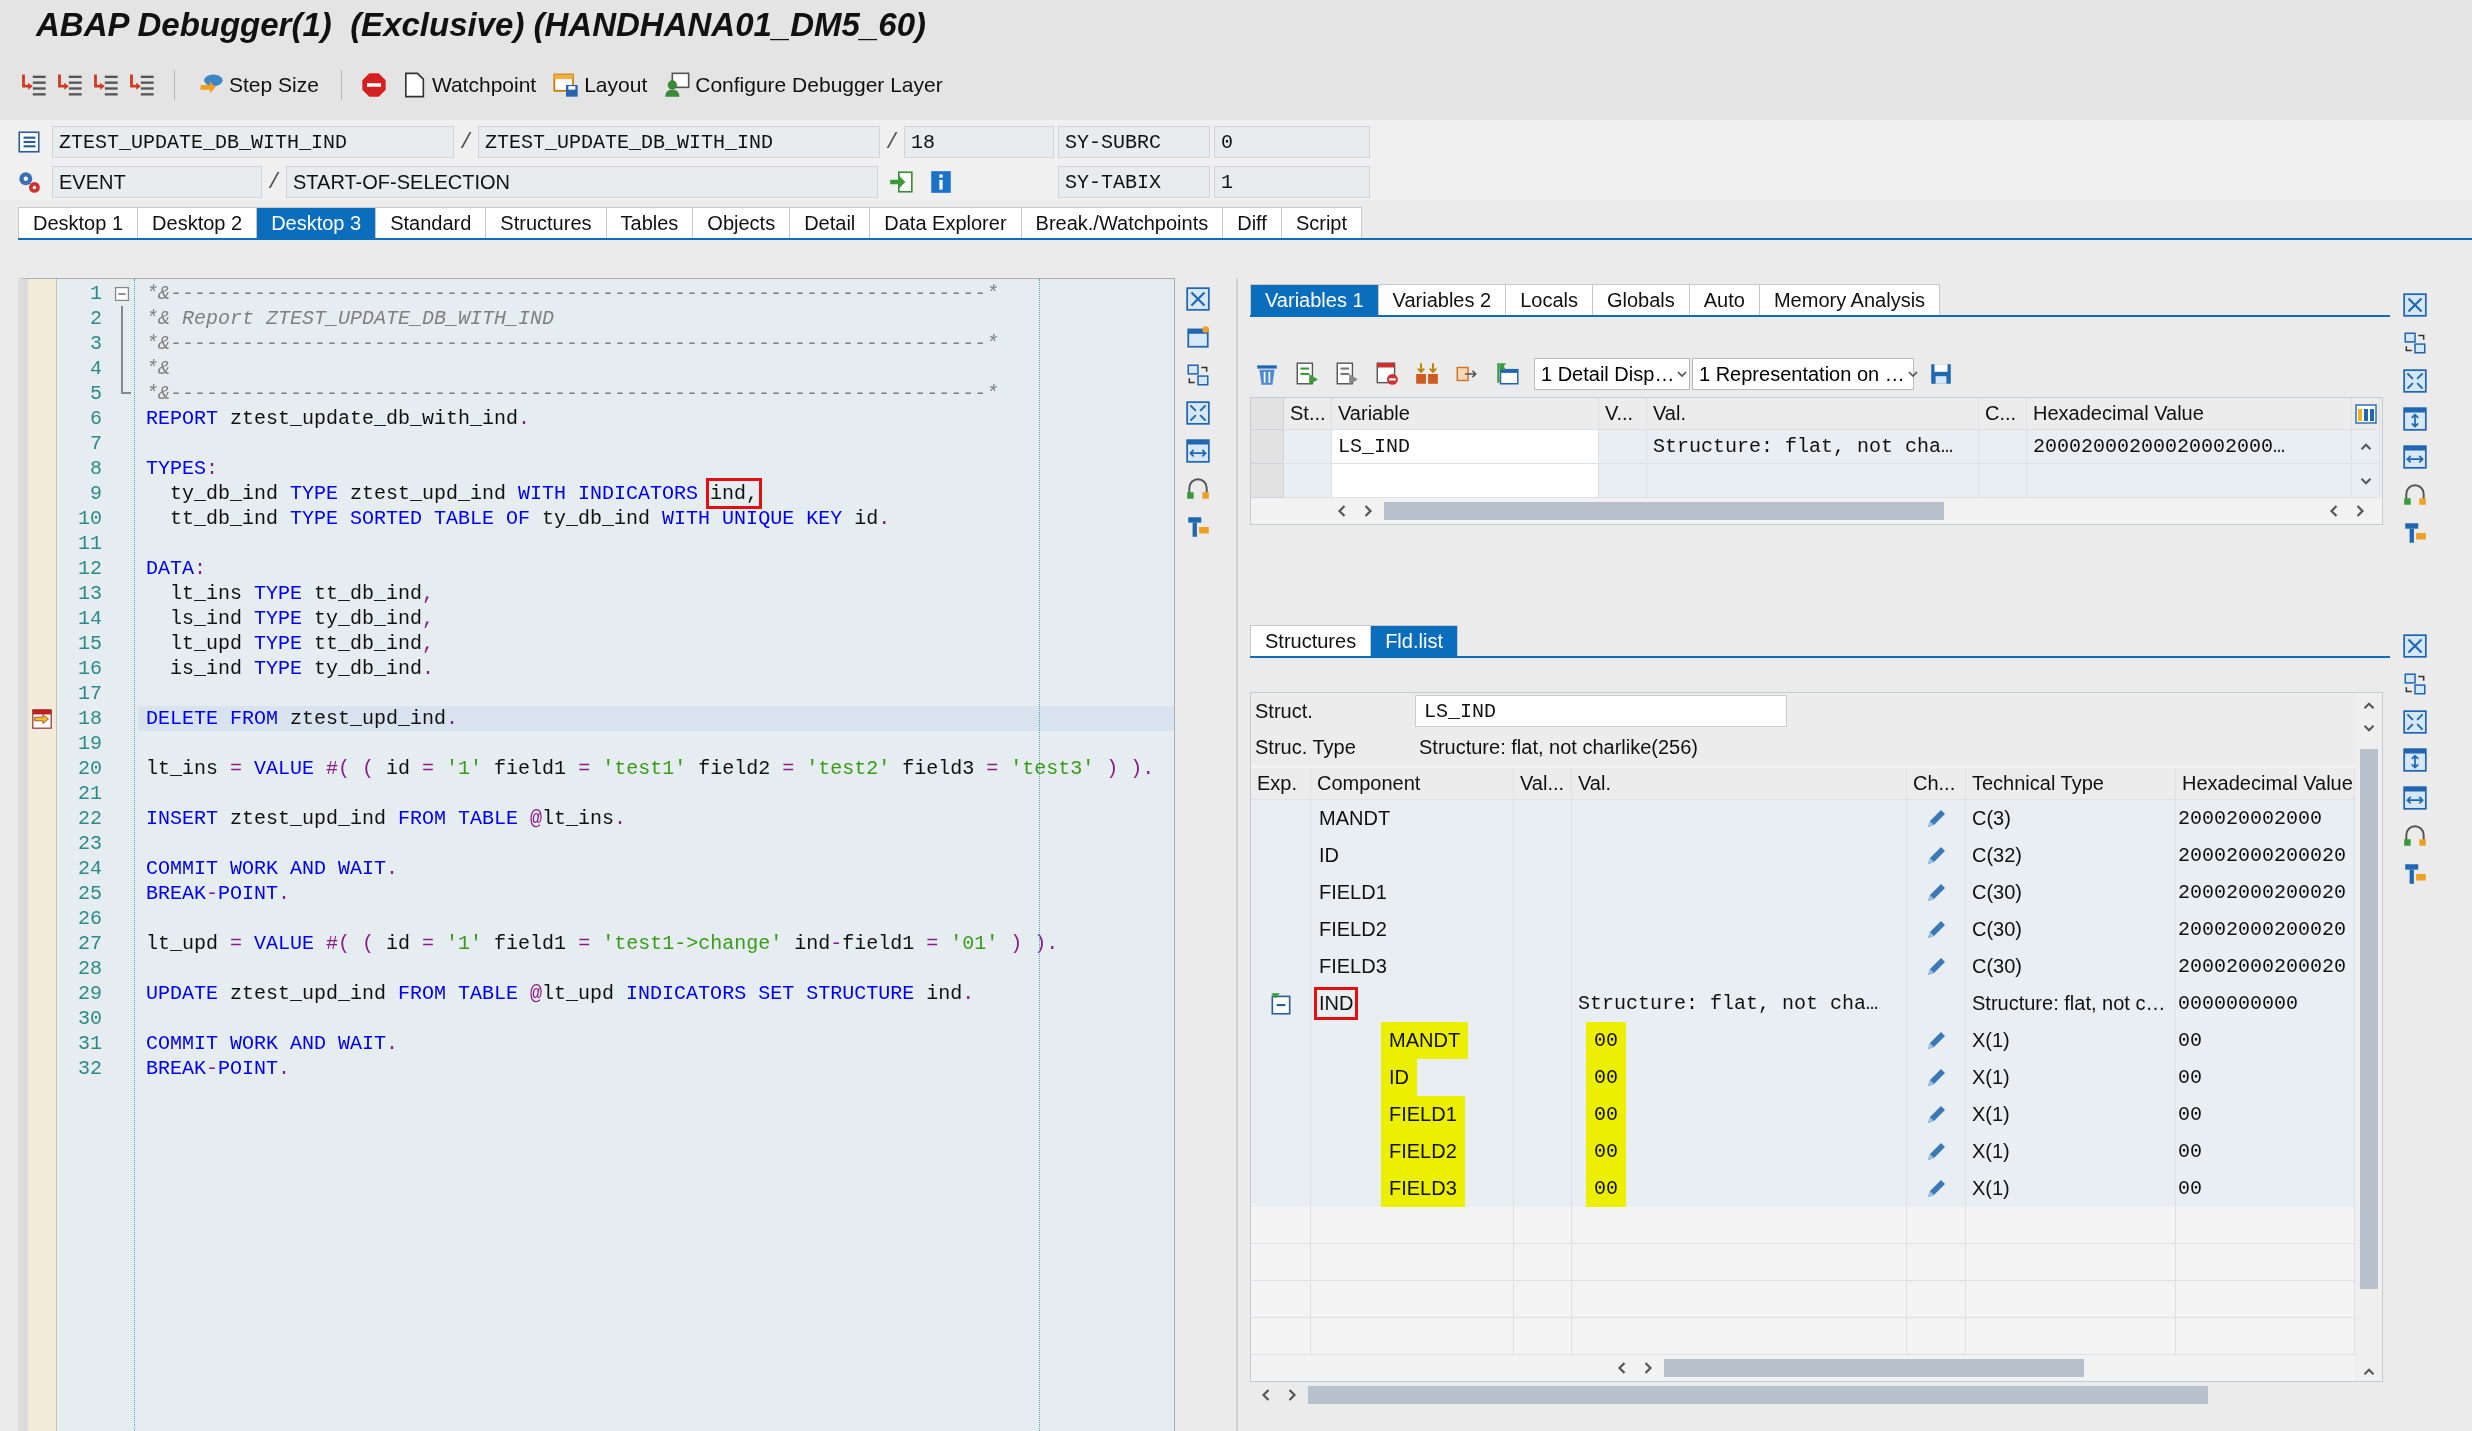  What do you see at coordinates (1284, 711) in the screenshot?
I see `field-label: Struct.` at bounding box center [1284, 711].